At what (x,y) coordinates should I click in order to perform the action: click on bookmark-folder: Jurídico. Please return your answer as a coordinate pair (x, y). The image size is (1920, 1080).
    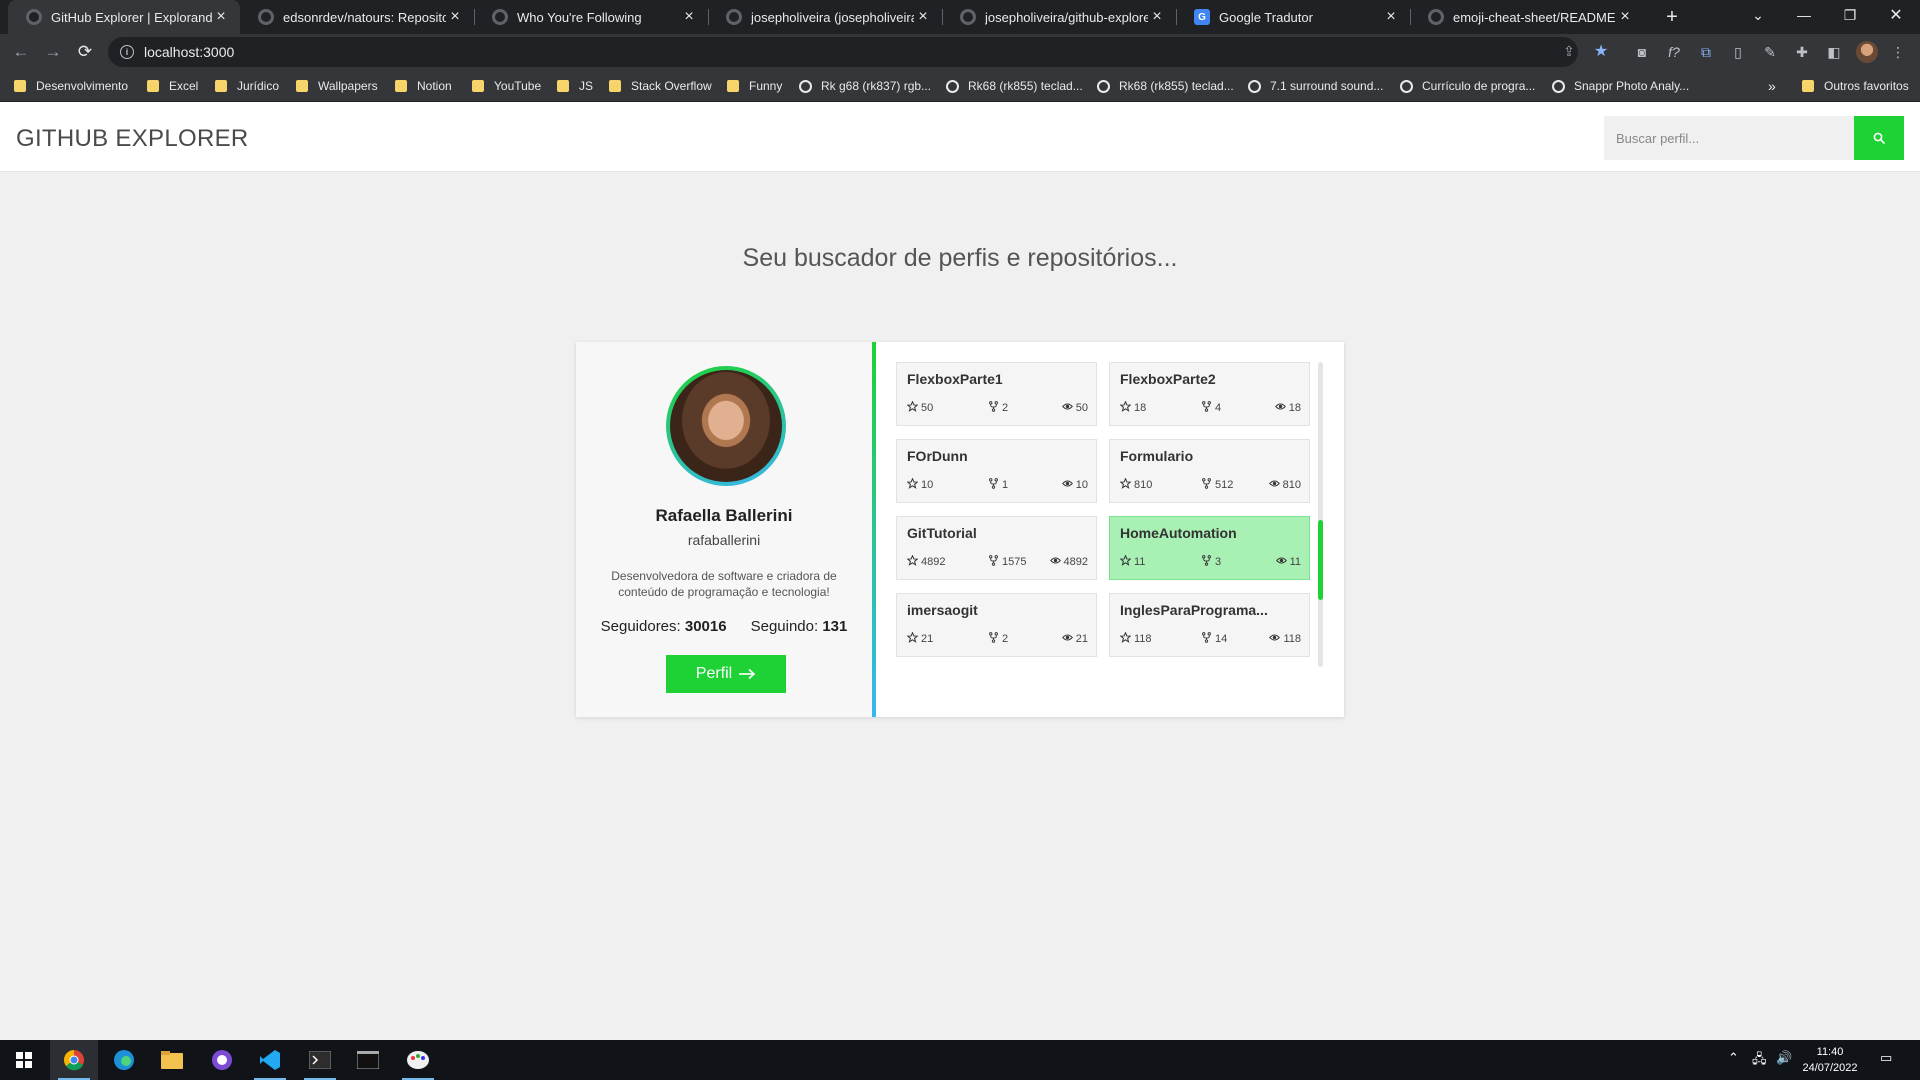
    Looking at the image, I should click on (247, 86).